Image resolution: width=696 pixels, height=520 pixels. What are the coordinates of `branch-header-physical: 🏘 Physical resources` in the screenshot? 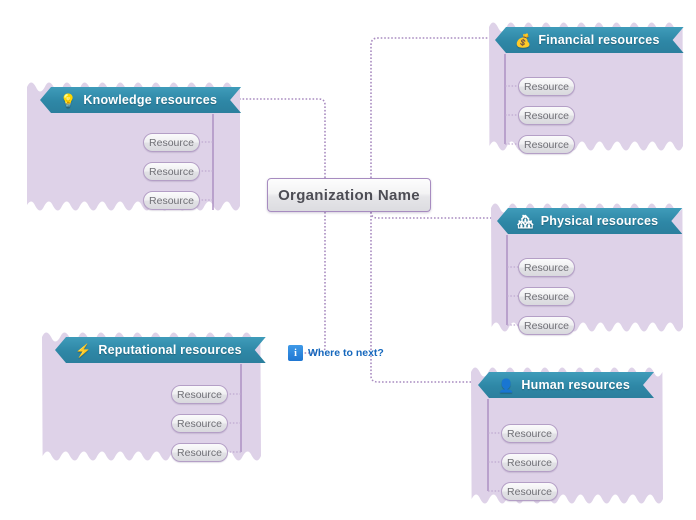 It's located at (589, 221).